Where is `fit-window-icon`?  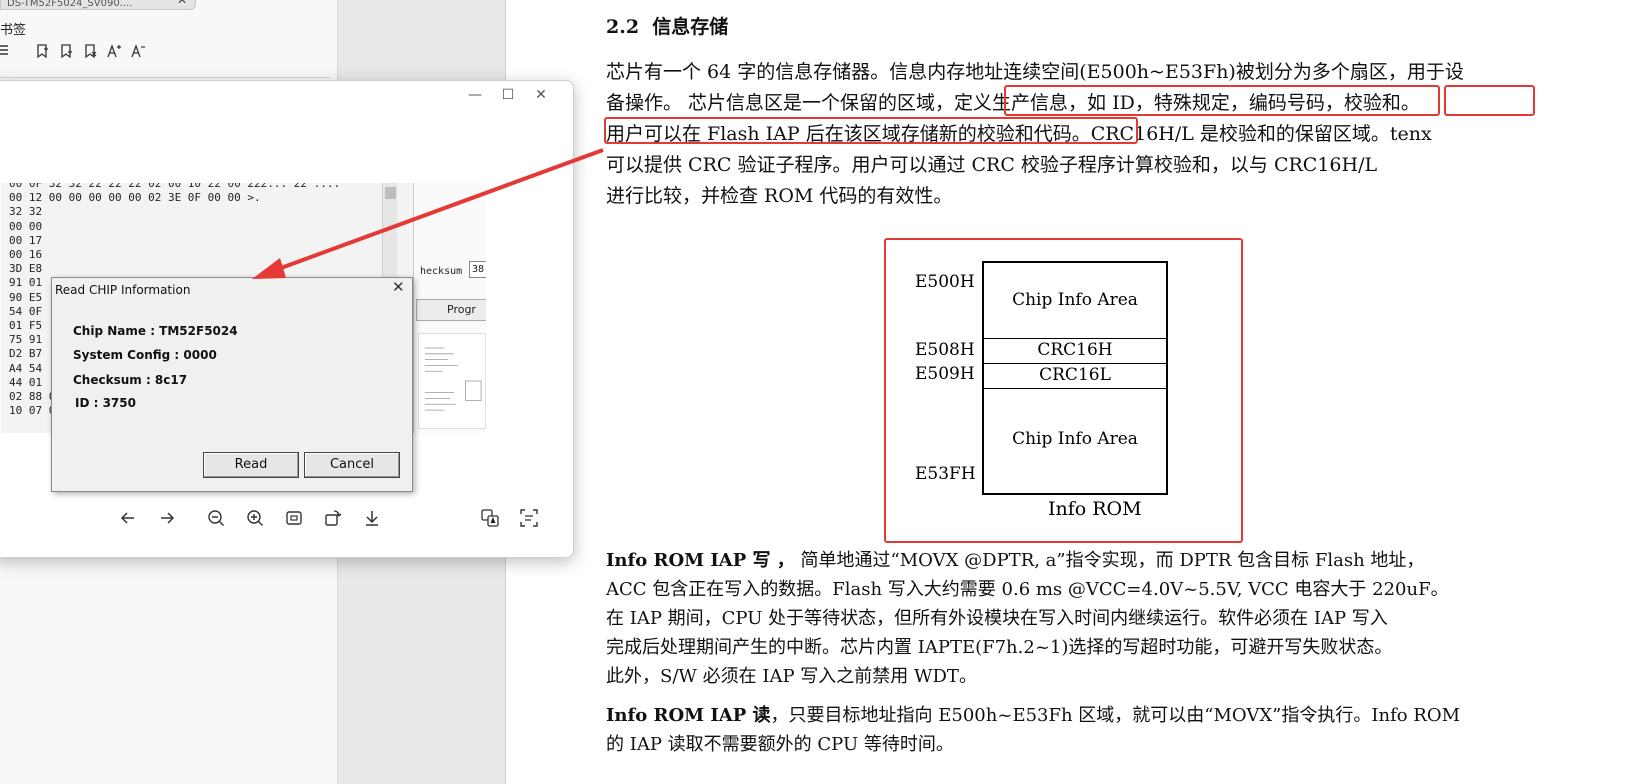 fit-window-icon is located at coordinates (294, 518).